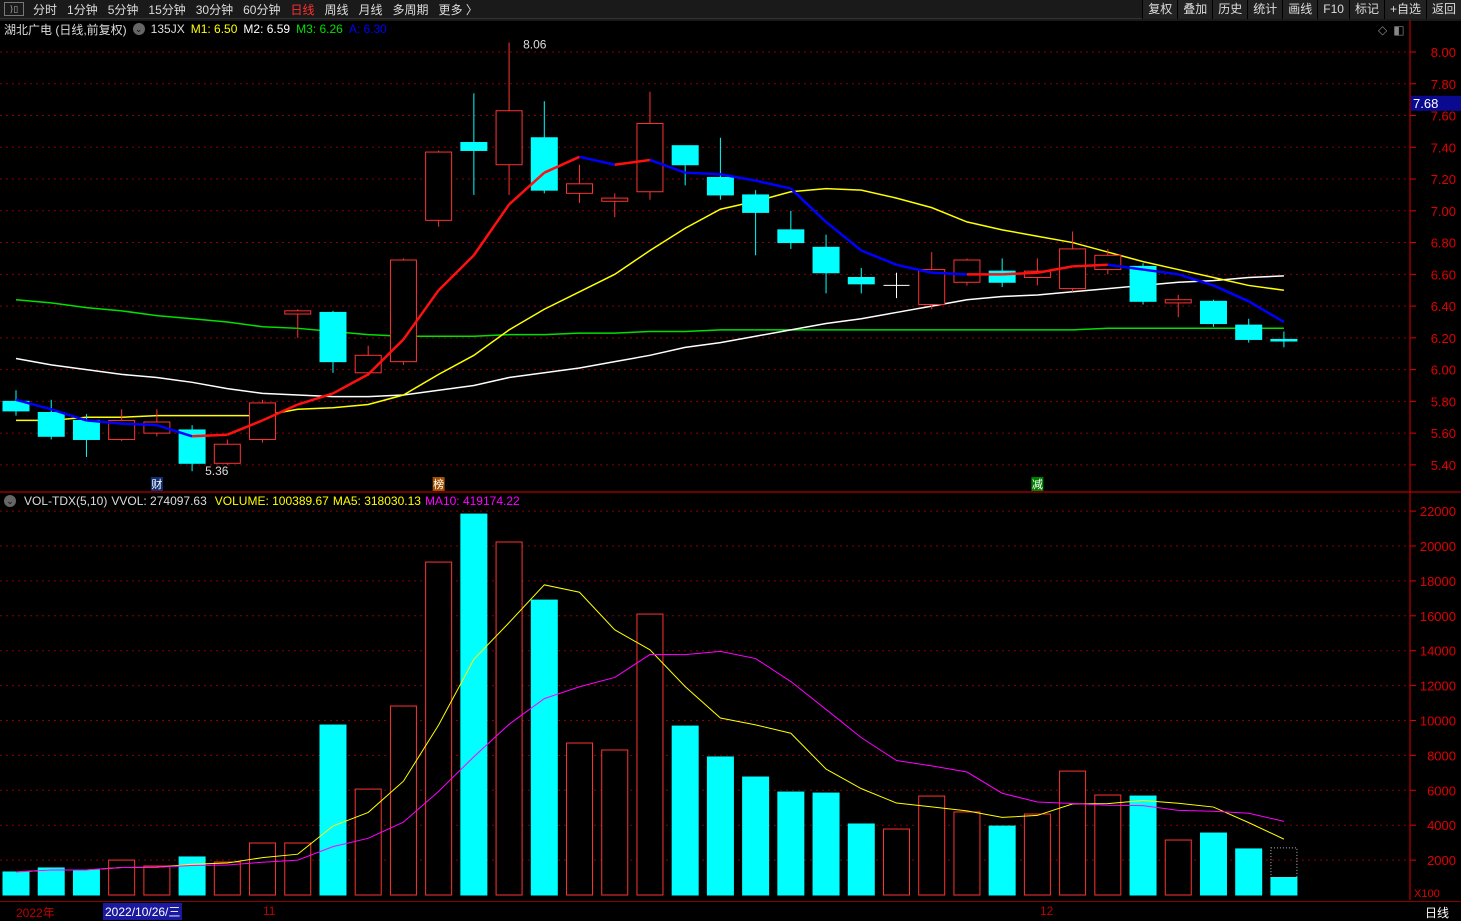 The height and width of the screenshot is (921, 1461). What do you see at coordinates (1438, 651) in the screenshot?
I see `volume-tick-label: 14000` at bounding box center [1438, 651].